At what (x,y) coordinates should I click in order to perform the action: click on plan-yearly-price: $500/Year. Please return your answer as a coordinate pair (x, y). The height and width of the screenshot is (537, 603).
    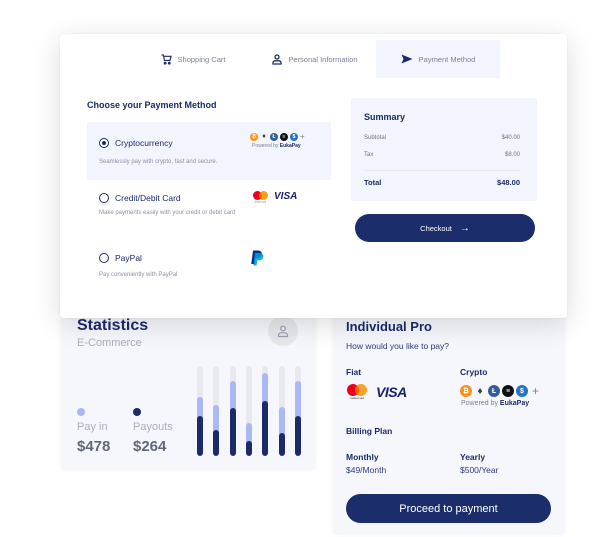
    Looking at the image, I should click on (479, 470).